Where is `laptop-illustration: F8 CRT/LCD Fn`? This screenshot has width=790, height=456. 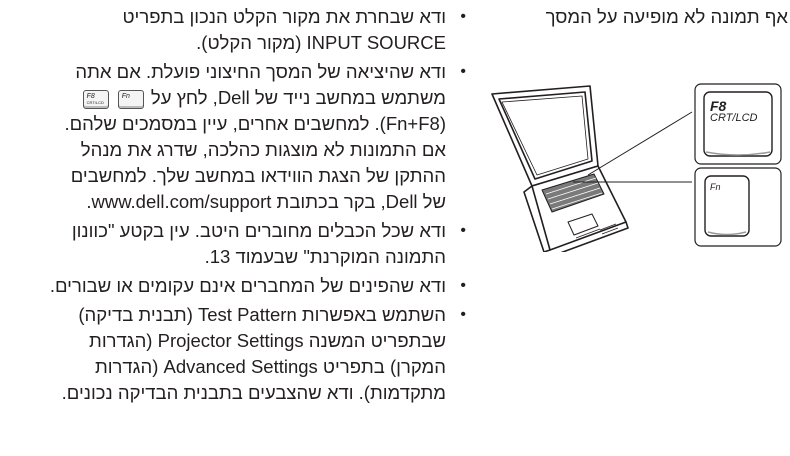 laptop-illustration: F8 CRT/LCD Fn is located at coordinates (634, 169).